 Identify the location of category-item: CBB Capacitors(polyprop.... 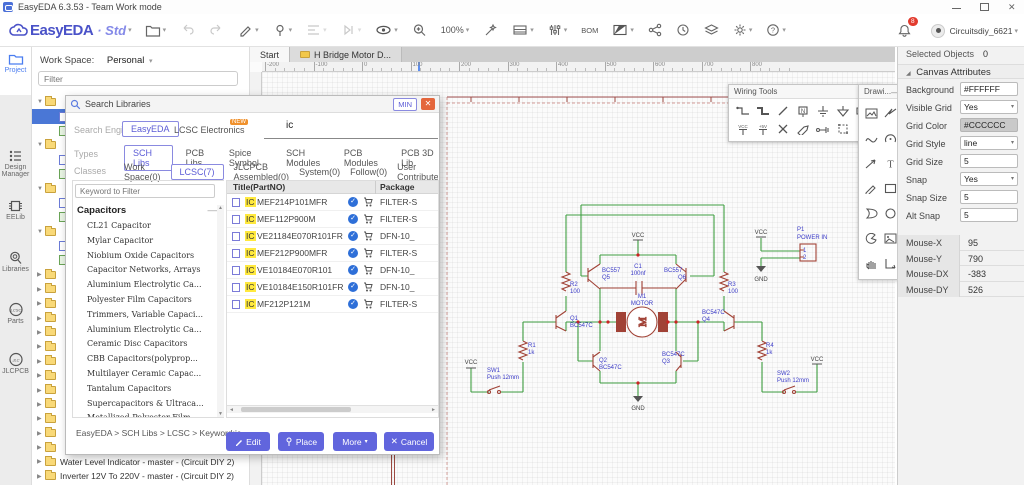
(147, 361).